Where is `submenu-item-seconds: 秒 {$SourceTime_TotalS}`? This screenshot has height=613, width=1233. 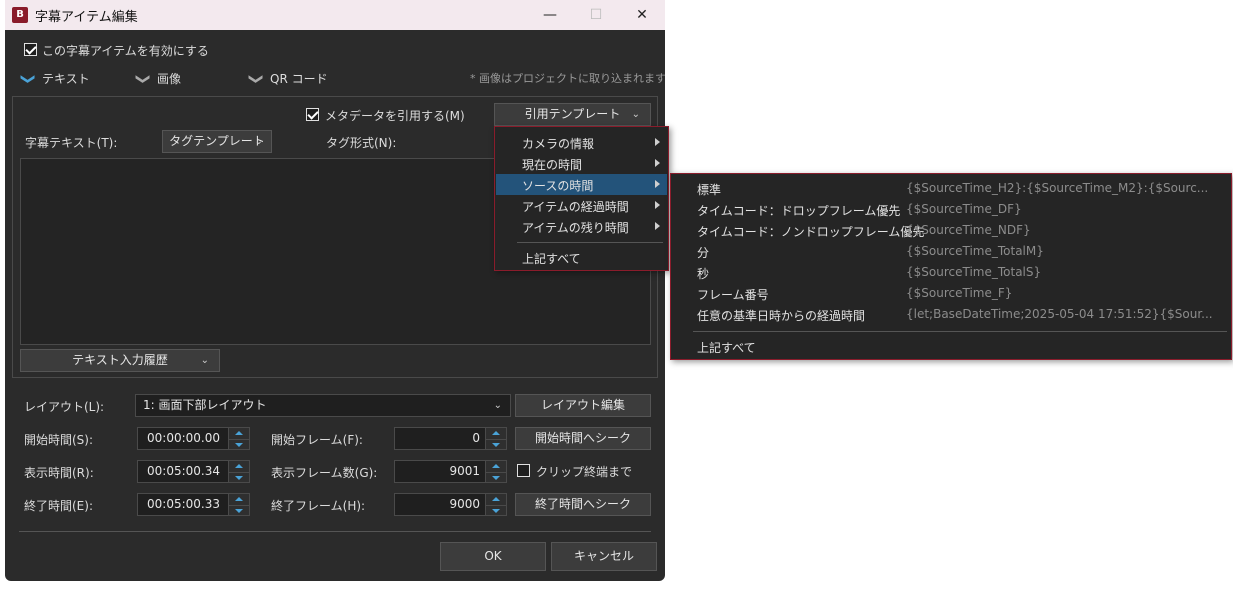
submenu-item-seconds: 秒 {$SourceTime_TotalS} is located at coordinates (951, 272).